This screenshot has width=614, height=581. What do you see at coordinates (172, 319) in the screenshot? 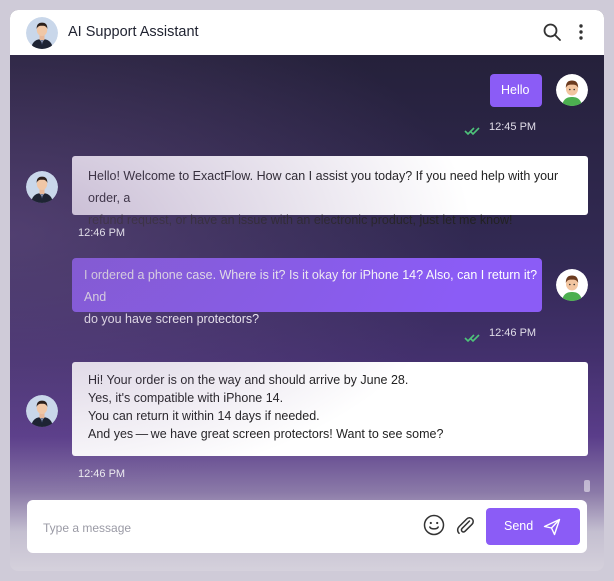
I see `message-line: do you have screen protectors?` at bounding box center [172, 319].